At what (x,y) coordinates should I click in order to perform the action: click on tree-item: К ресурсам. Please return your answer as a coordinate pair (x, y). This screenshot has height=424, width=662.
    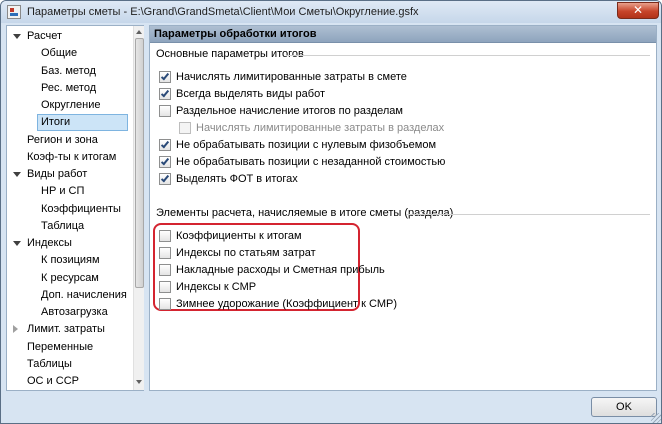
    Looking at the image, I should click on (70, 278).